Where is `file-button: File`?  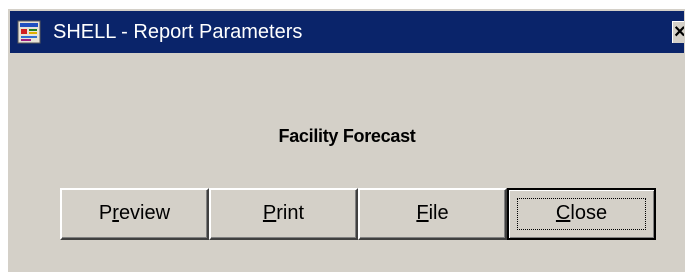
file-button: File is located at coordinates (432, 214).